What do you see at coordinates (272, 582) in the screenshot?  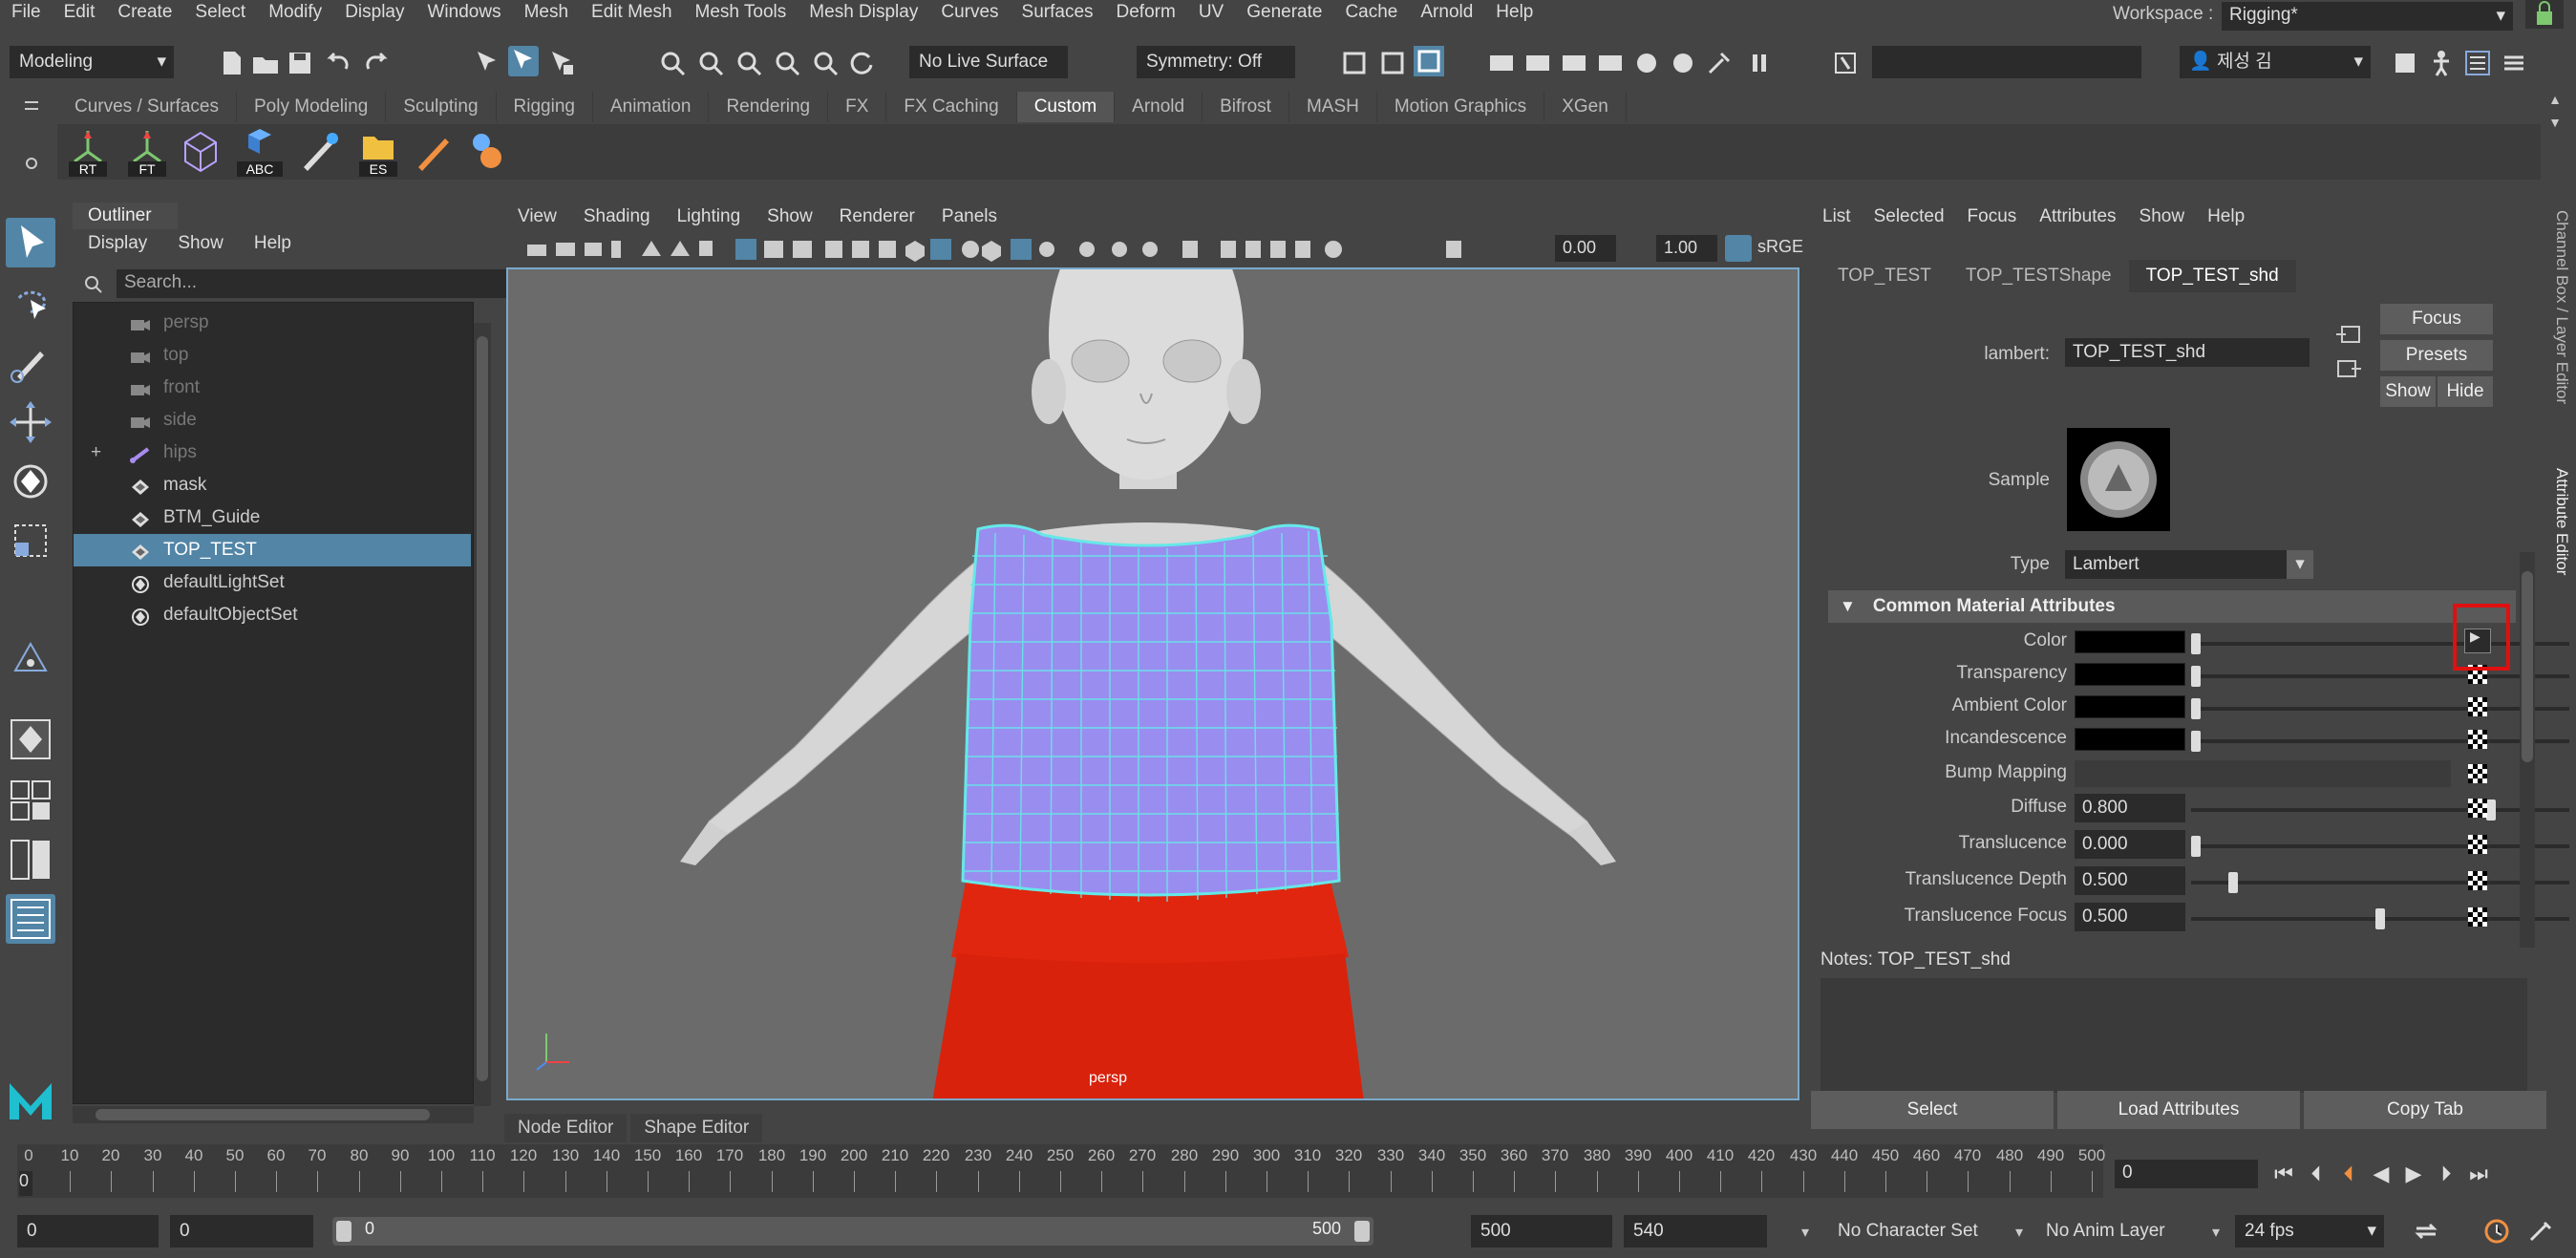 I see `outliner-item-defaultlightset: defaultLightSet` at bounding box center [272, 582].